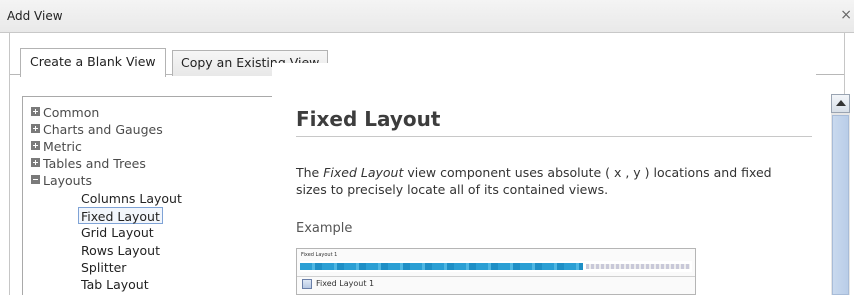 This screenshot has width=854, height=295. I want to click on tree-child-columns-layout: Columns Layout, so click(131, 198).